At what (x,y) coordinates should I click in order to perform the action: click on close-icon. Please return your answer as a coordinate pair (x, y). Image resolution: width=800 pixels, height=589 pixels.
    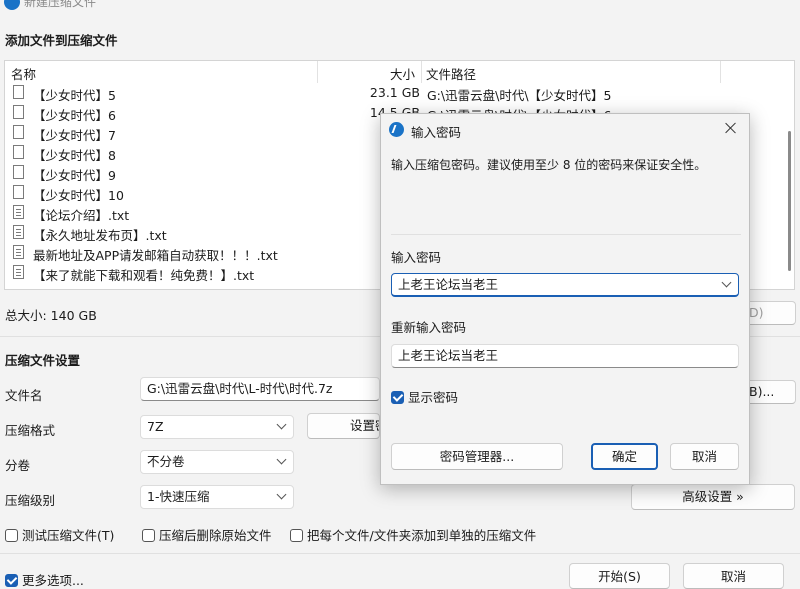
    Looking at the image, I should click on (731, 128).